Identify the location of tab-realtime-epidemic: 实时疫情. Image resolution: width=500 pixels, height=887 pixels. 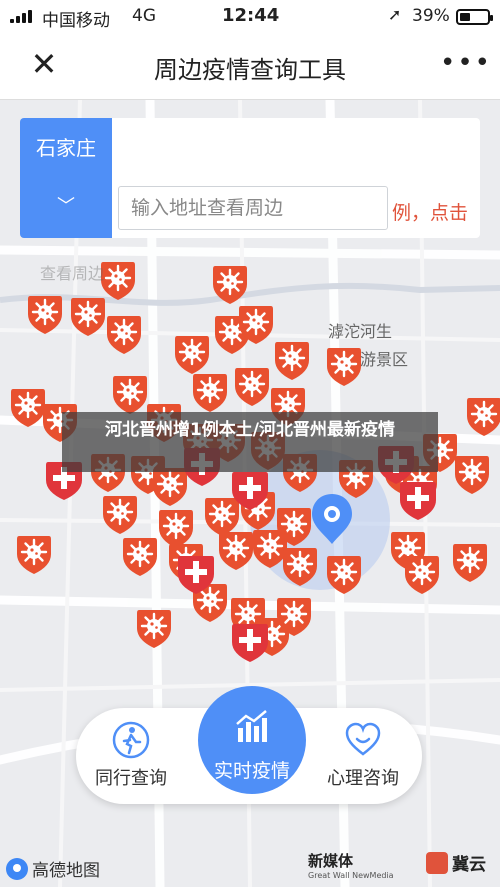
(252, 740).